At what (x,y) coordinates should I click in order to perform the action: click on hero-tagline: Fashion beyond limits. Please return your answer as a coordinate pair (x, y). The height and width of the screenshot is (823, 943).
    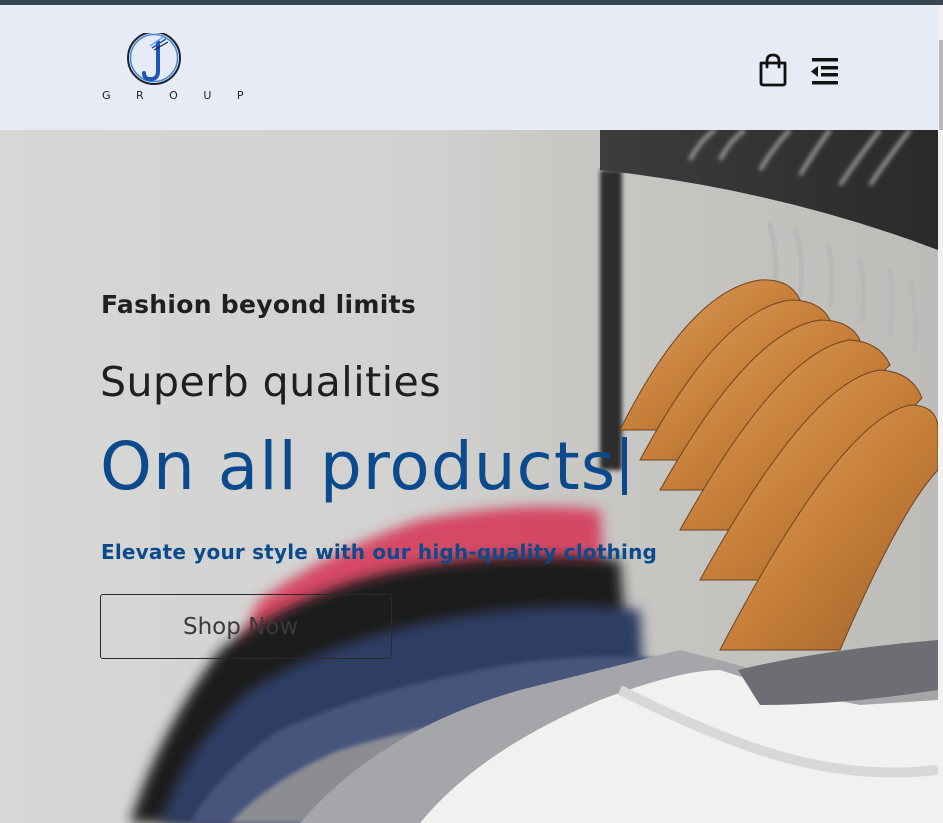
    Looking at the image, I should click on (259, 304).